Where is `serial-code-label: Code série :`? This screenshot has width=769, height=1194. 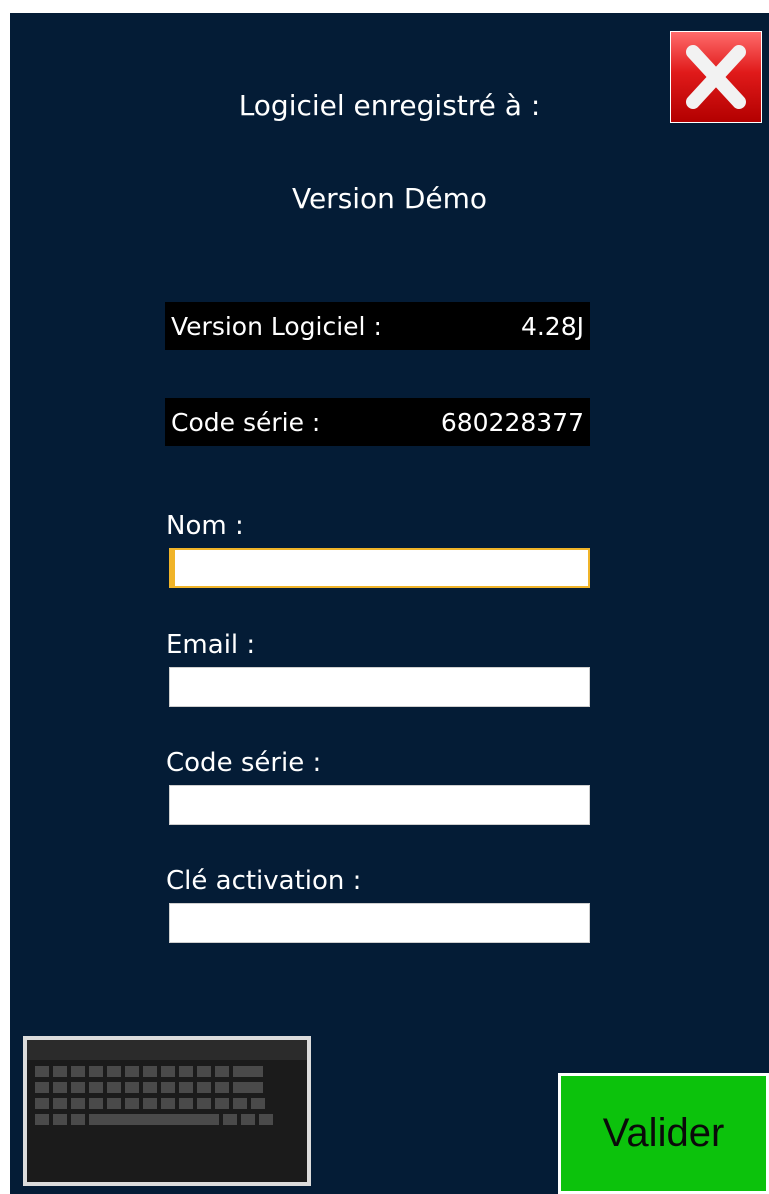 serial-code-label: Code série : is located at coordinates (246, 422).